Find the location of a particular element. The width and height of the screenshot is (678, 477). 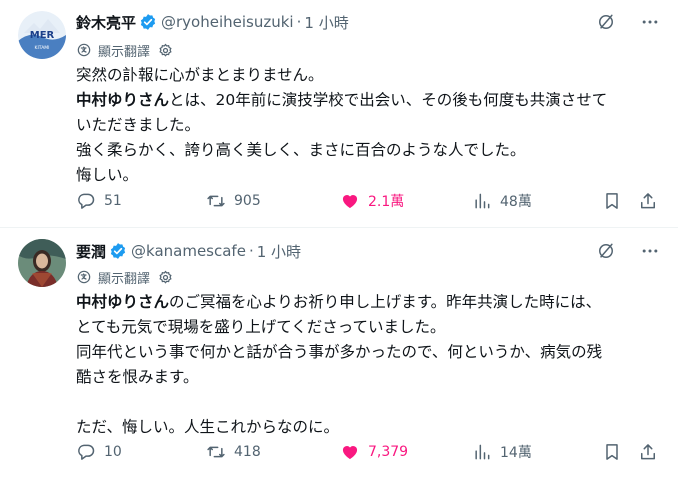

svg-text: MER is located at coordinates (42, 35).